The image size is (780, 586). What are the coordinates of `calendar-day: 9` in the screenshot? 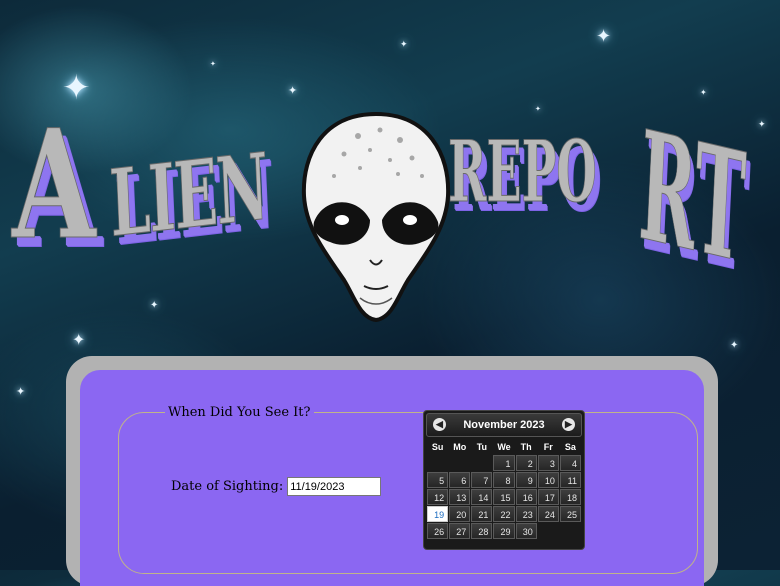 It's located at (526, 480).